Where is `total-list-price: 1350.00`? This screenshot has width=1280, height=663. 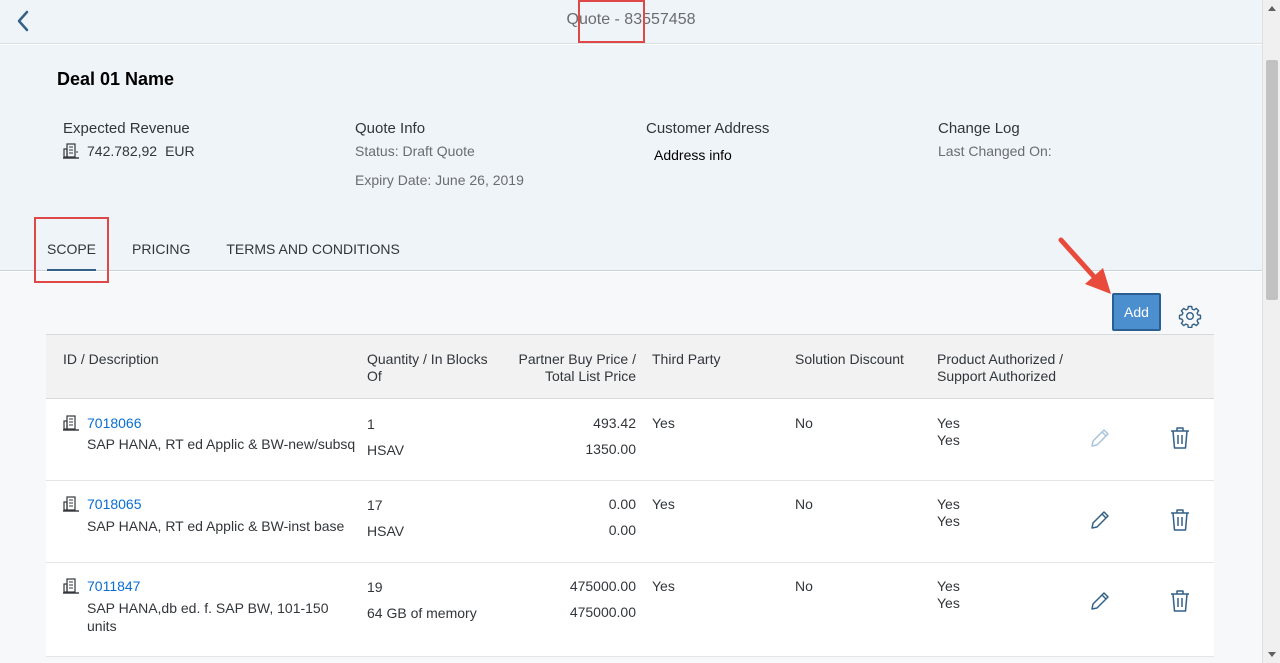 total-list-price: 1350.00 is located at coordinates (610, 449).